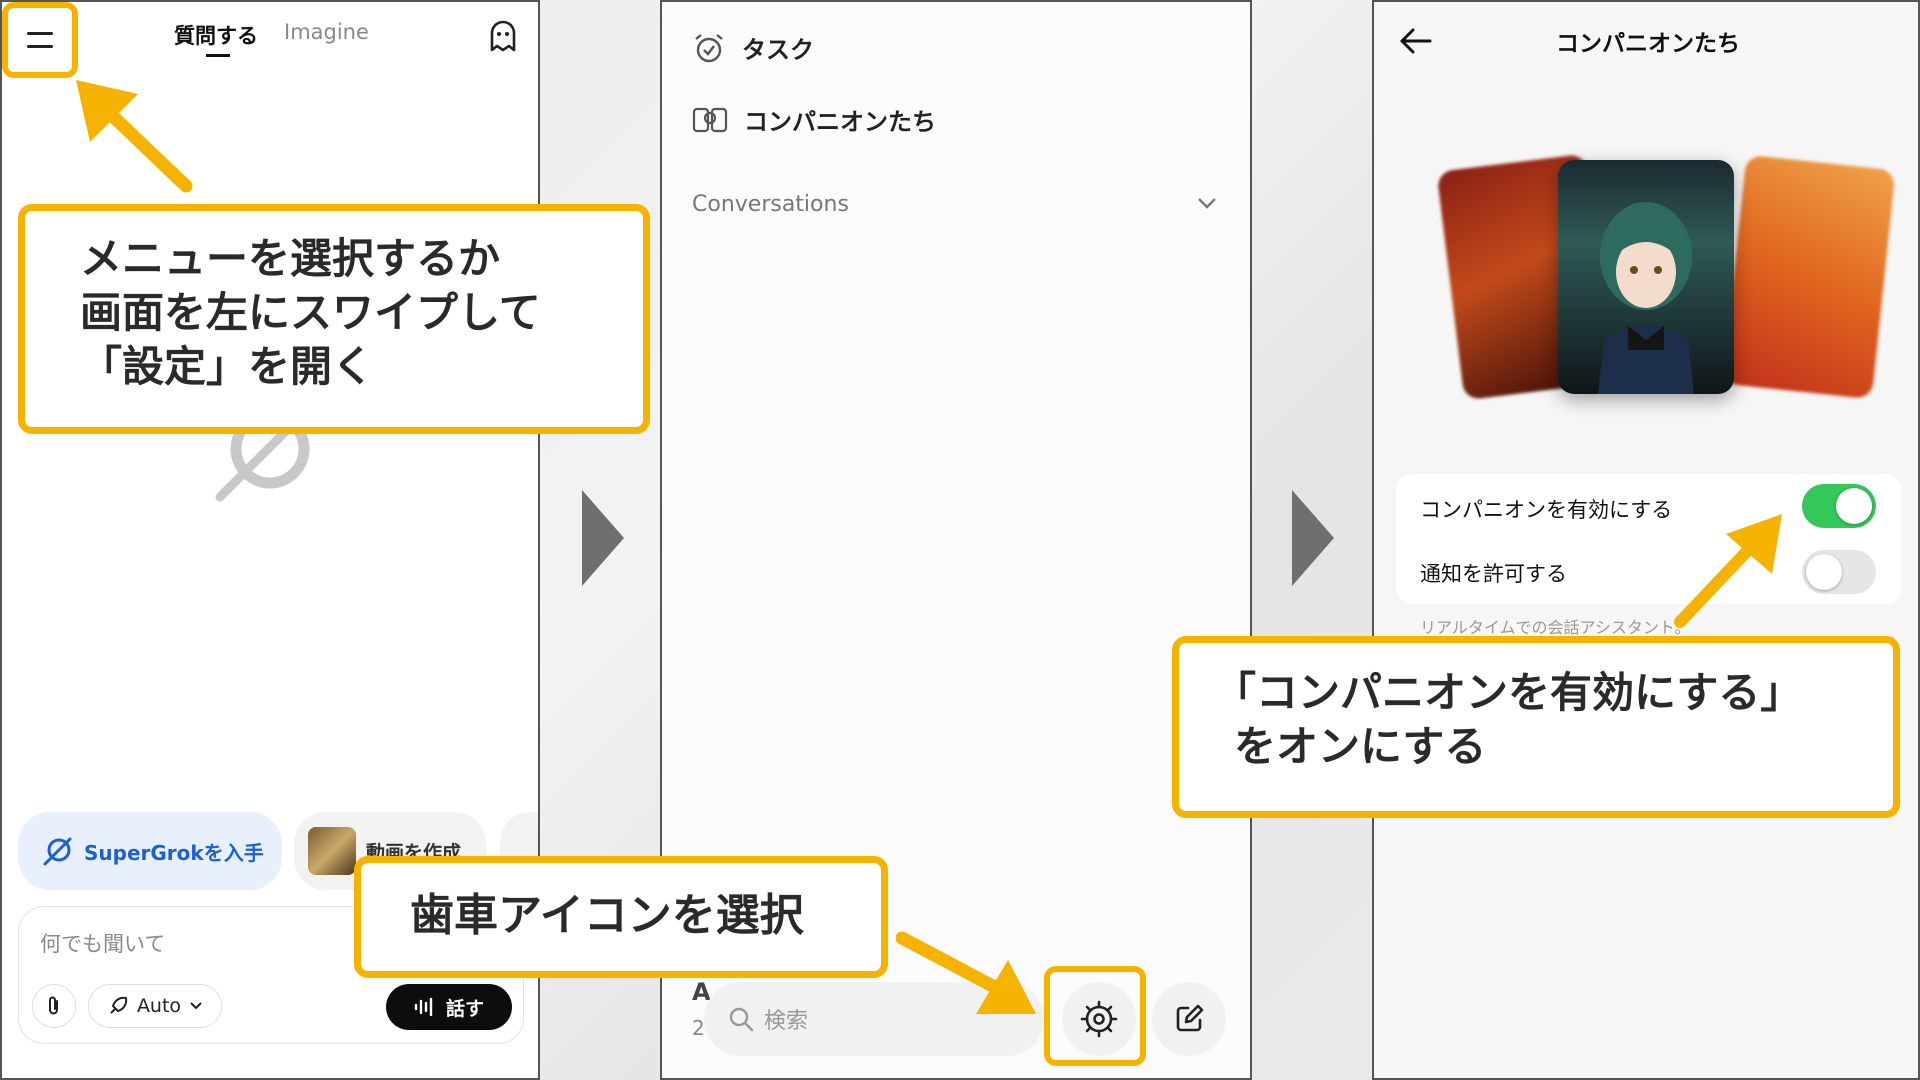 The width and height of the screenshot is (1920, 1080). I want to click on anime-companion-avatar, so click(1646, 298).